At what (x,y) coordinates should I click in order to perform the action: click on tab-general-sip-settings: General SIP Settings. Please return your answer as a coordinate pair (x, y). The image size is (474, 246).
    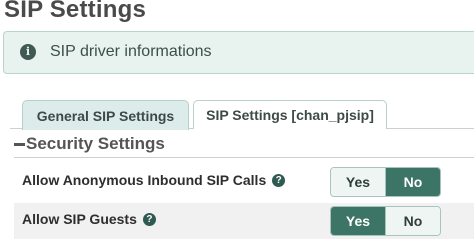
    Looking at the image, I should click on (105, 115).